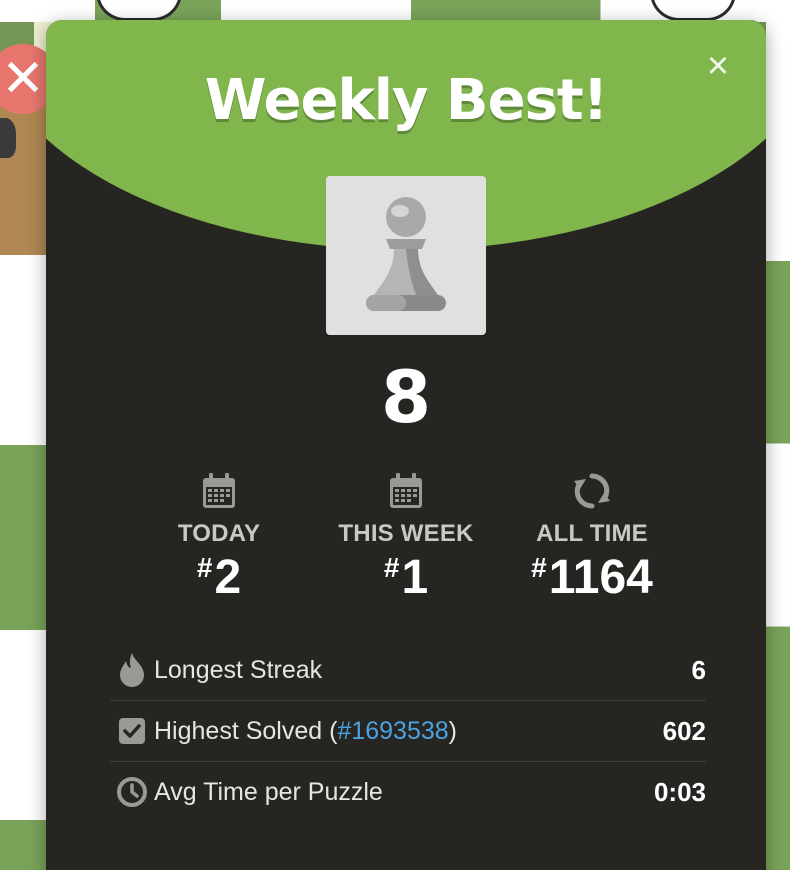 The width and height of the screenshot is (790, 870). What do you see at coordinates (132, 792) in the screenshot?
I see `clock-icon` at bounding box center [132, 792].